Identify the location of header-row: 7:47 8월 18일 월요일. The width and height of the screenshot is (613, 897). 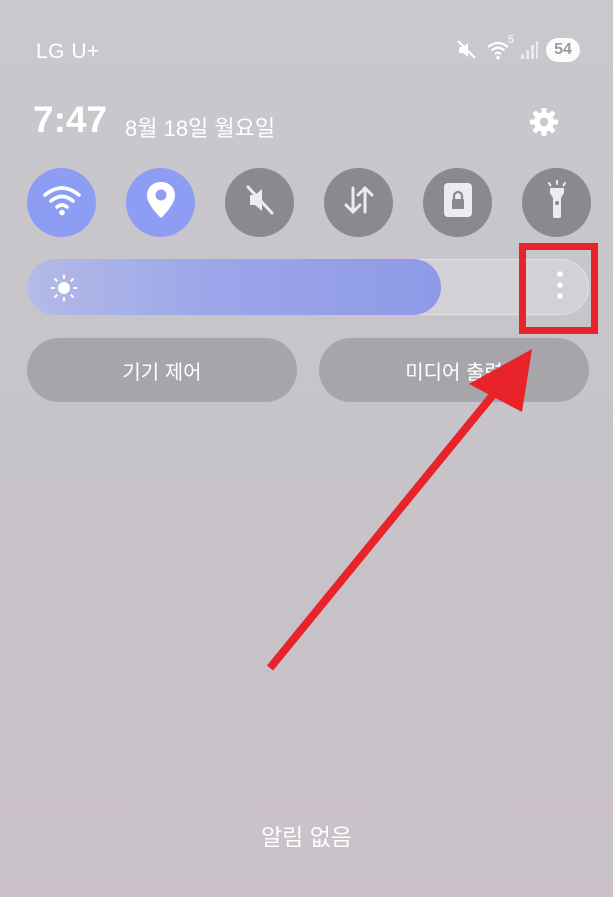
(306, 125).